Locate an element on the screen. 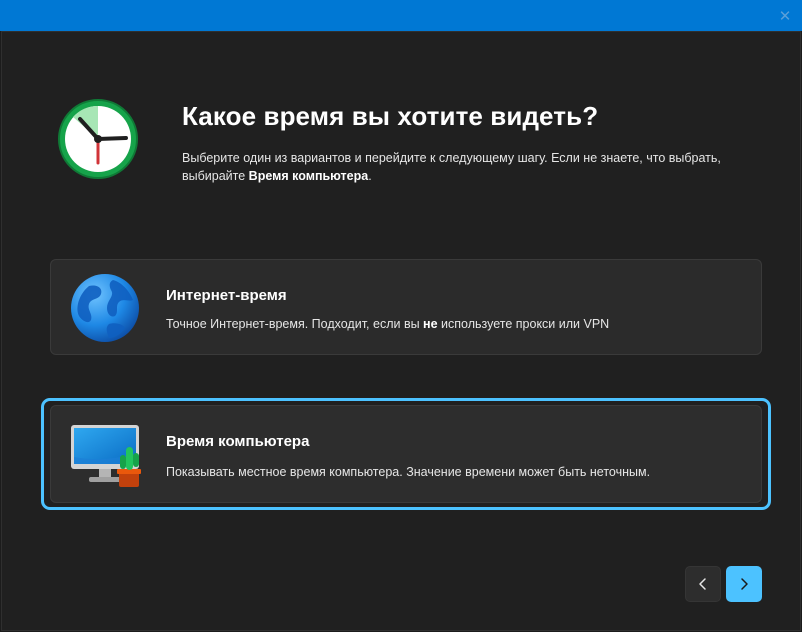  back-button is located at coordinates (703, 584).